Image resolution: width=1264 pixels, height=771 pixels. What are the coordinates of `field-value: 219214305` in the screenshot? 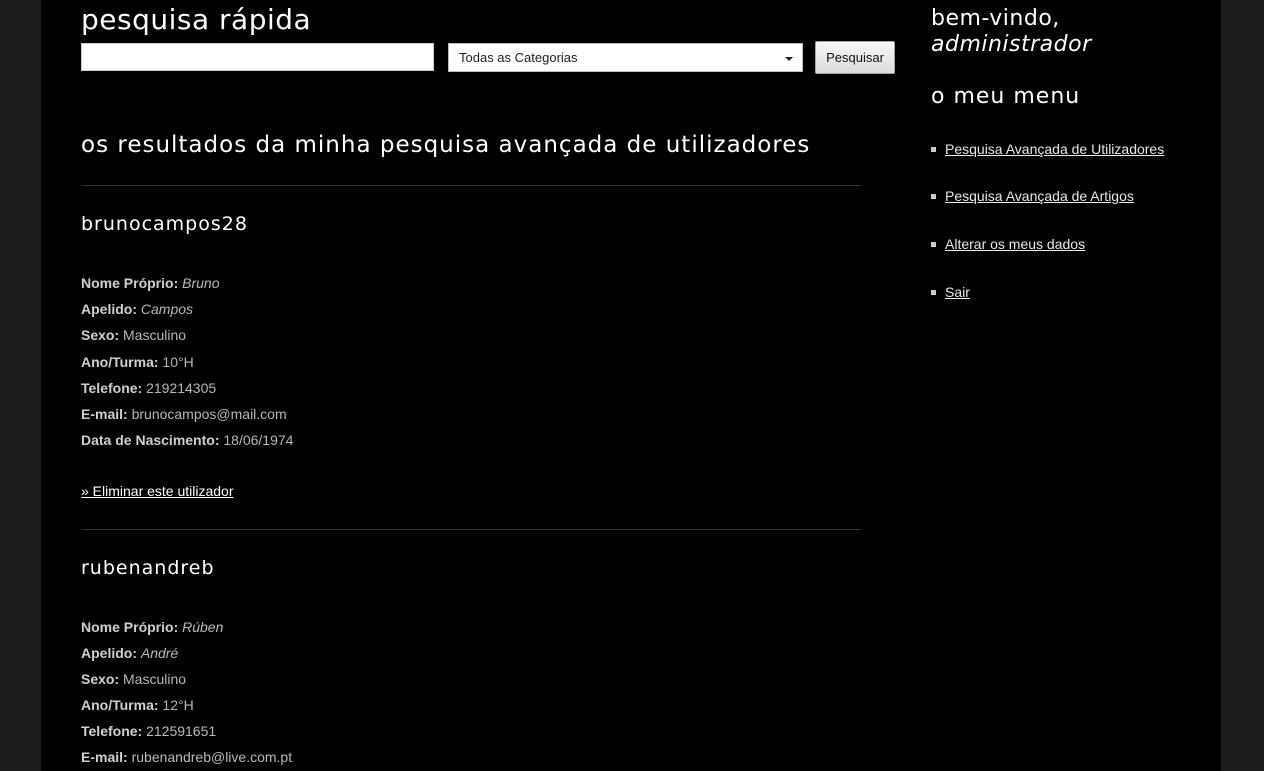 It's located at (181, 388).